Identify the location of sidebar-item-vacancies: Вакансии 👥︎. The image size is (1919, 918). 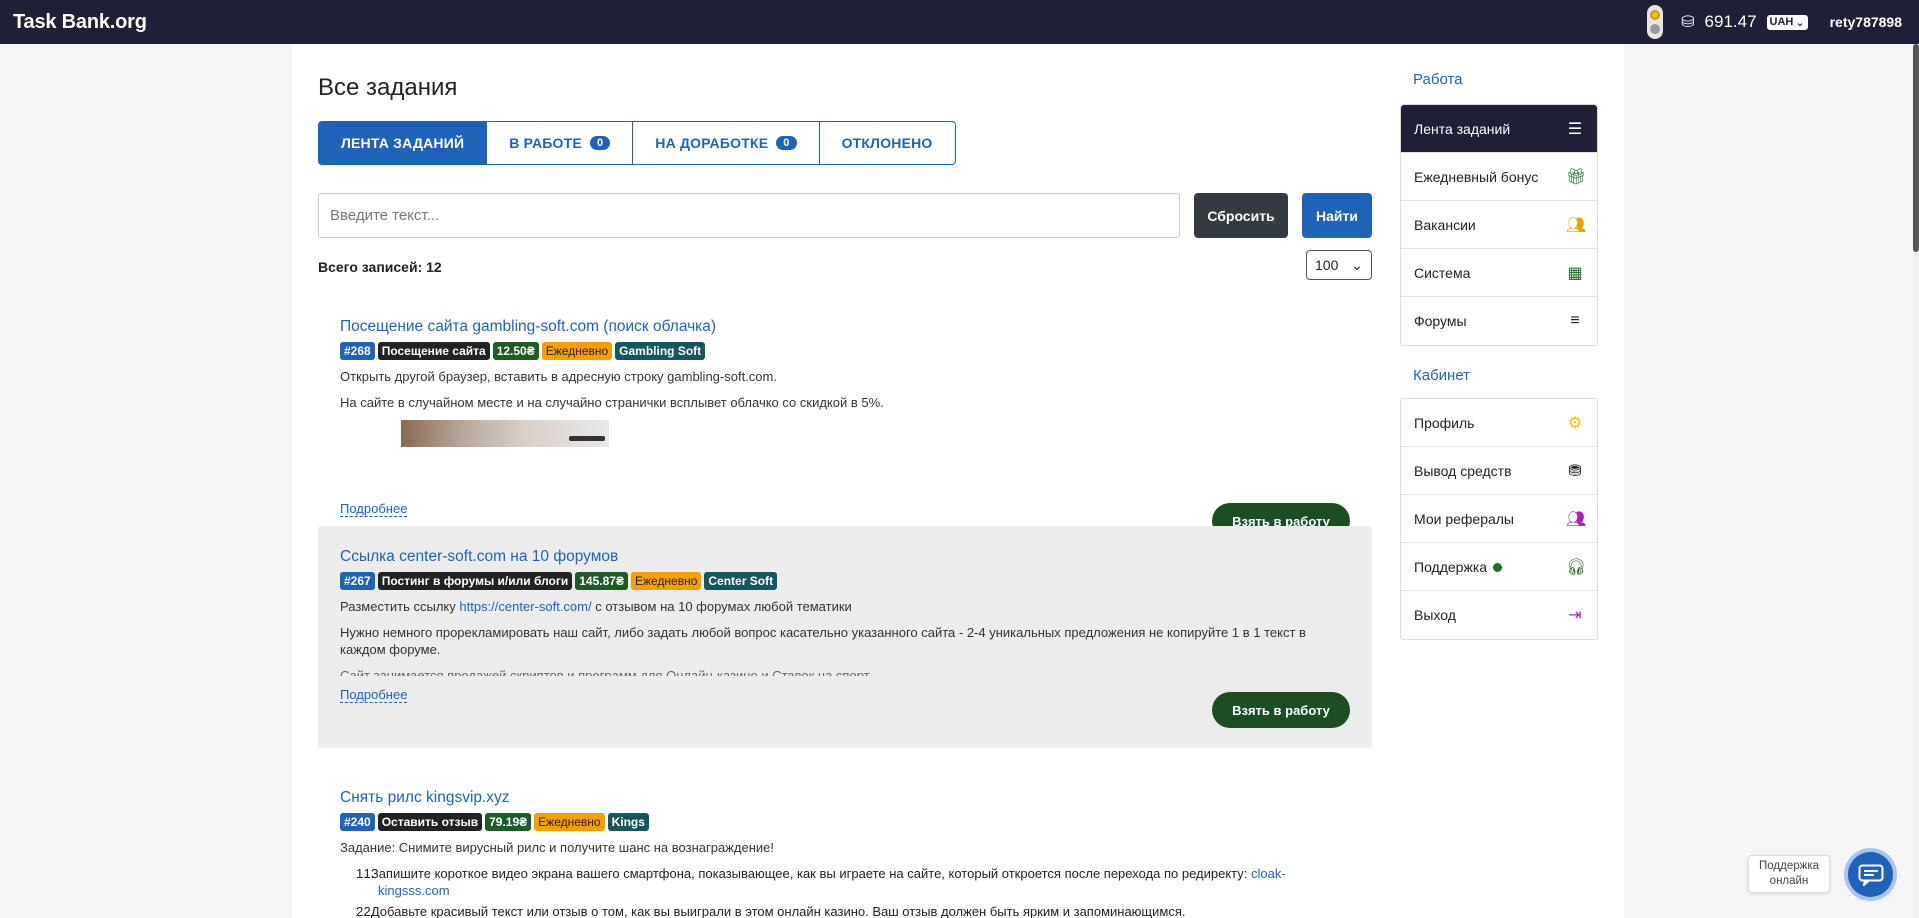
(1499, 225).